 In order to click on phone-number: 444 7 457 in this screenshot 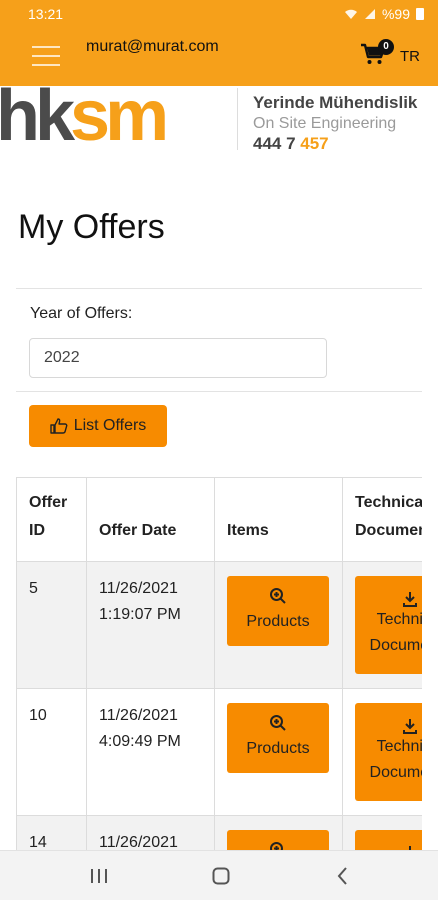, I will do `click(291, 144)`.